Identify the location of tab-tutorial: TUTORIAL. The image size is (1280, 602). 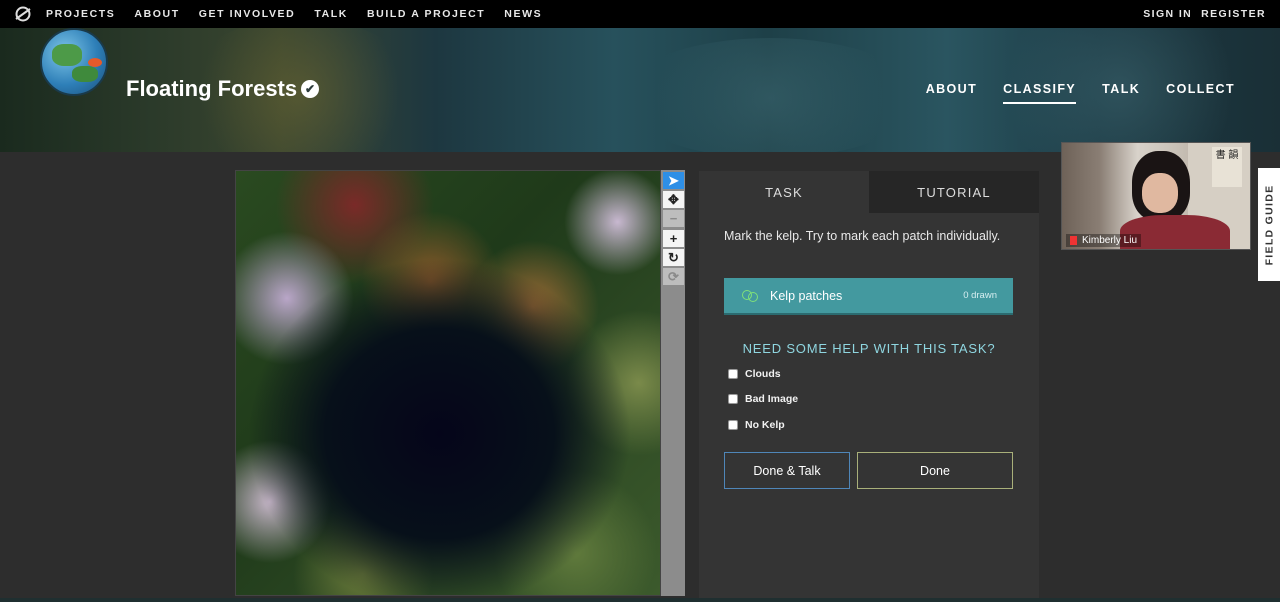
(954, 192).